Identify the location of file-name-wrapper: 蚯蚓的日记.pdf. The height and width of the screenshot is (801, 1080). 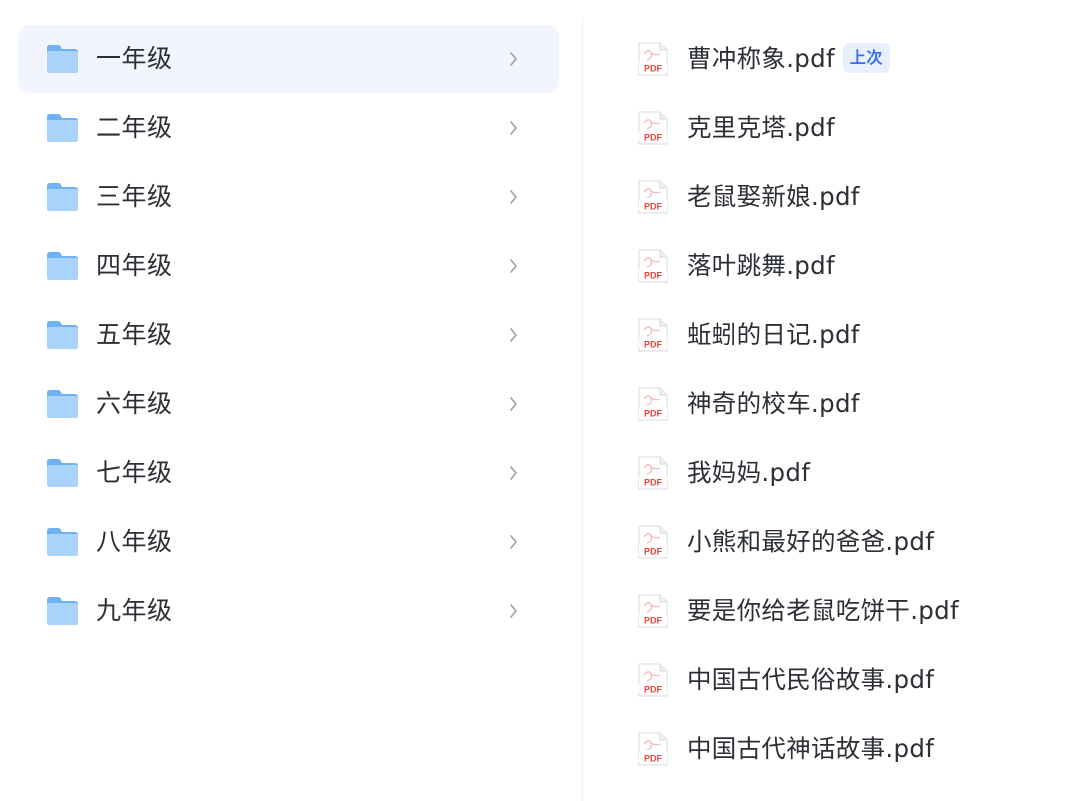
(773, 335).